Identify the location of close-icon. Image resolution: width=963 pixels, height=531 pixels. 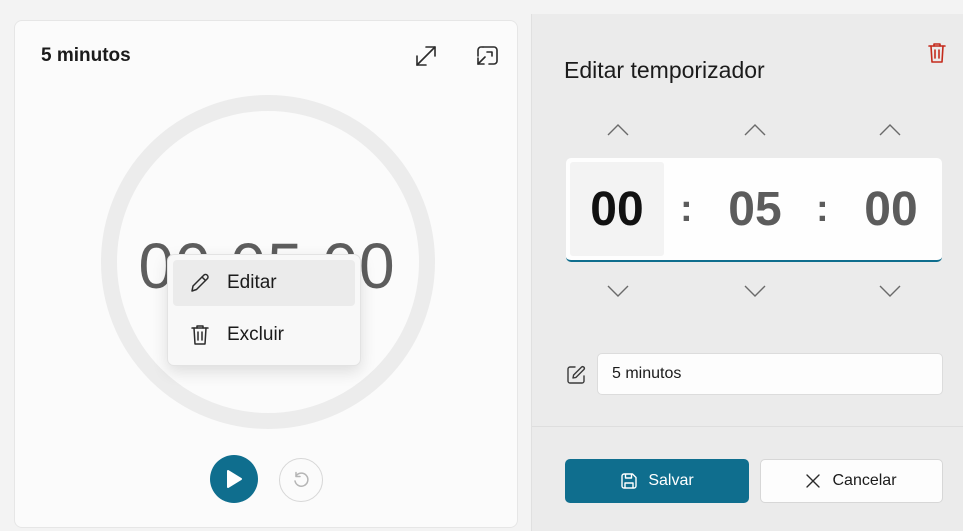
(813, 481).